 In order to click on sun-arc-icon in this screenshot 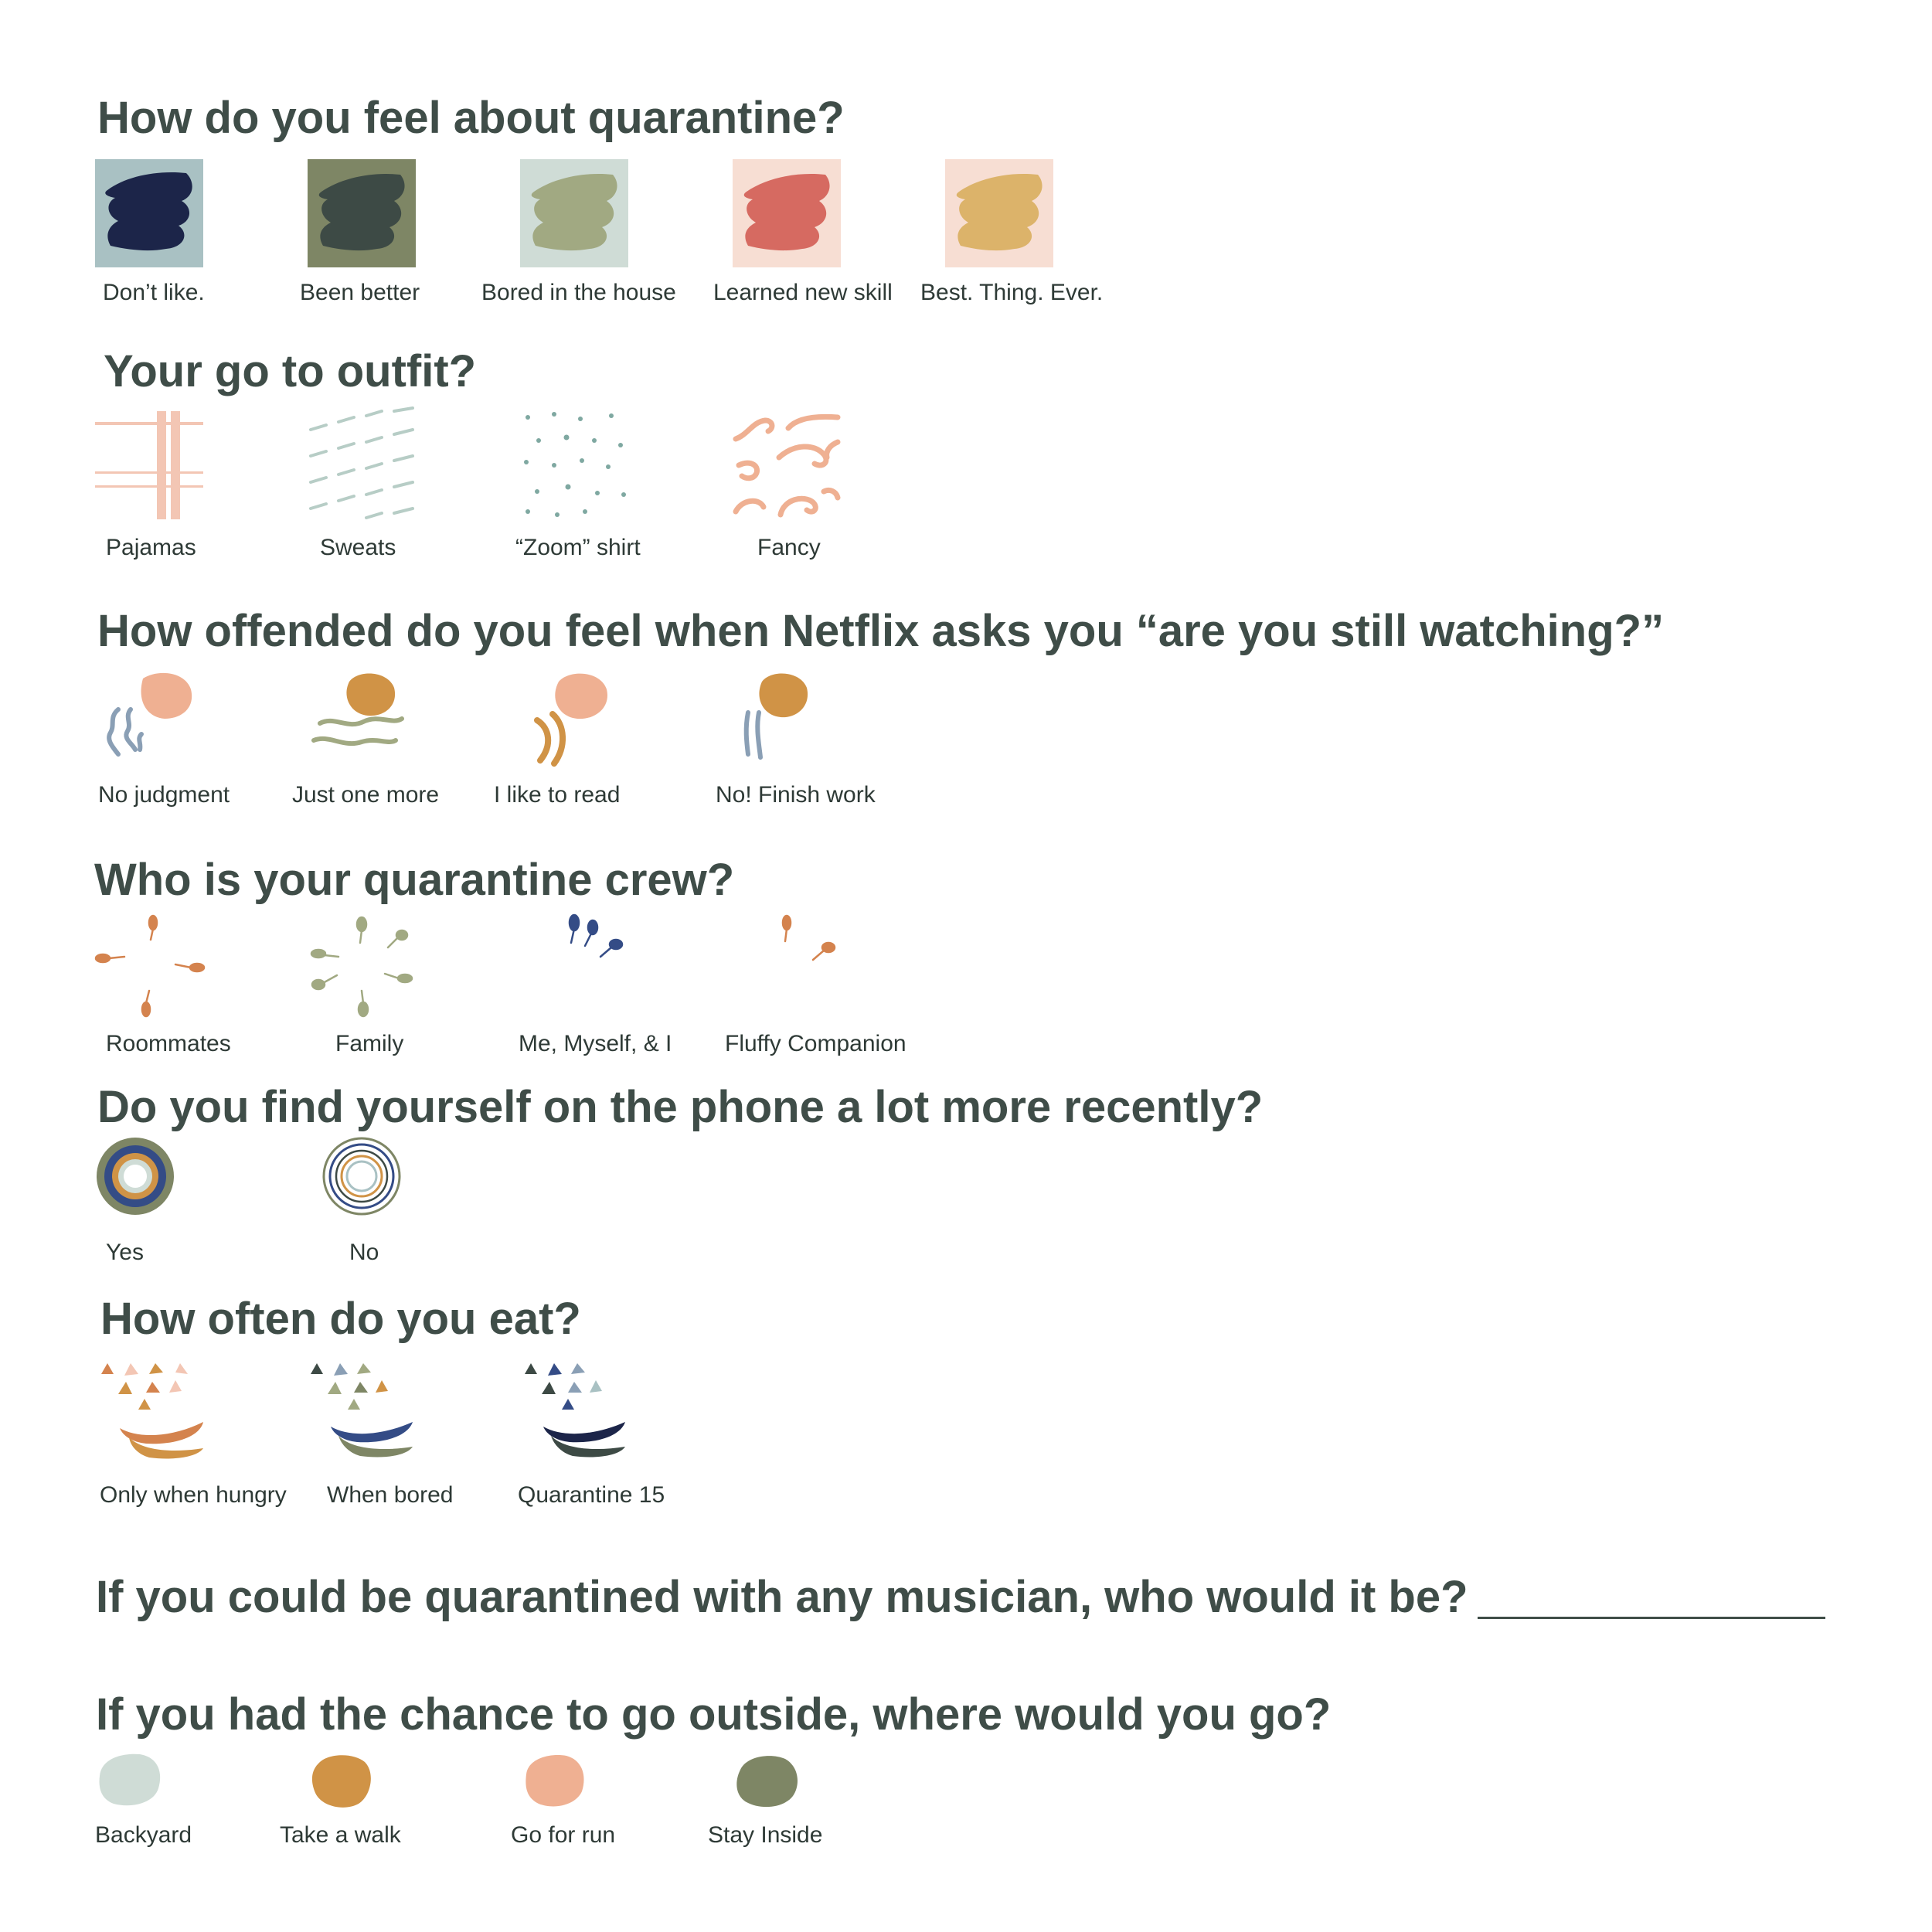, I will do `click(571, 720)`.